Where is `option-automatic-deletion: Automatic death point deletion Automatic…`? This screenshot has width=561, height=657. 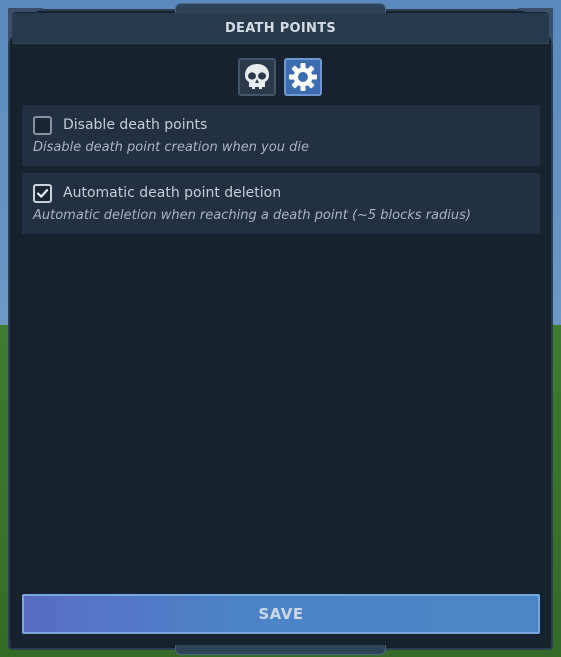
option-automatic-deletion: Automatic death point deletion Automatic… is located at coordinates (281, 203).